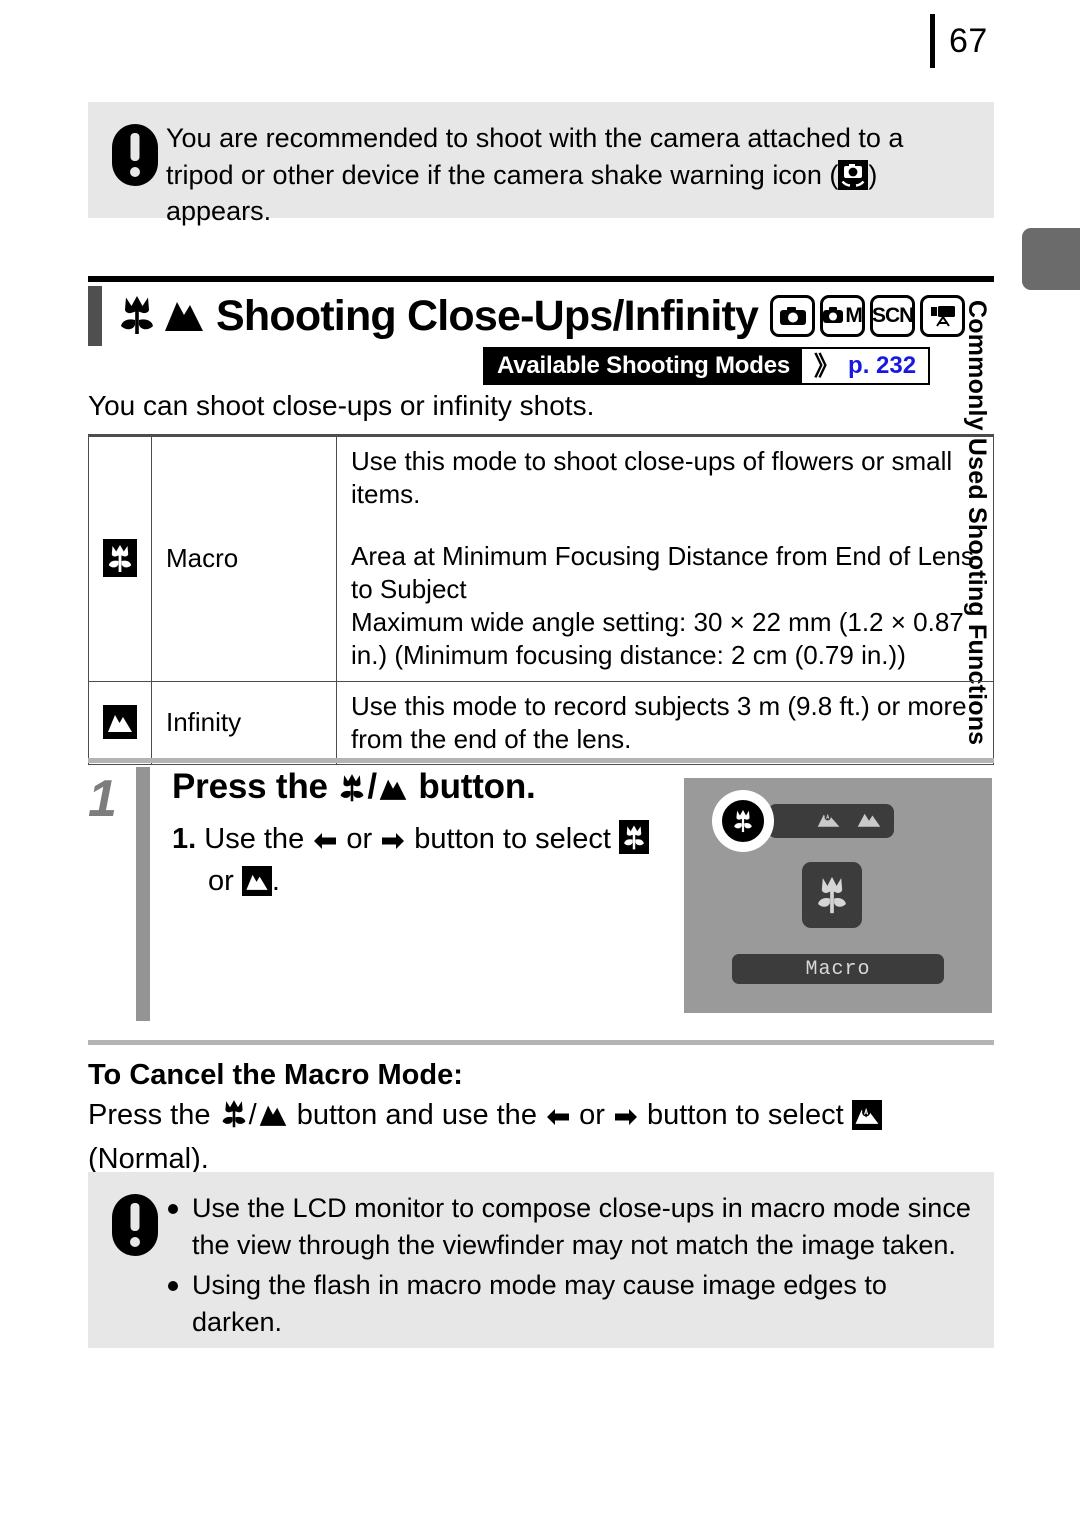 The width and height of the screenshot is (1080, 1521). I want to click on cancel-mid: button and use the, so click(416, 1115).